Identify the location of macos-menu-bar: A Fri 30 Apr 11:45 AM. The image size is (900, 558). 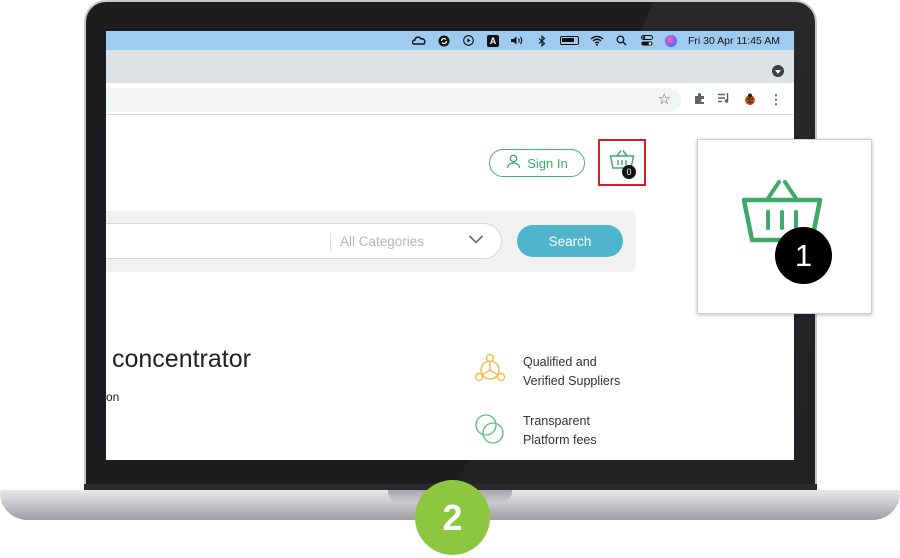
(450, 40).